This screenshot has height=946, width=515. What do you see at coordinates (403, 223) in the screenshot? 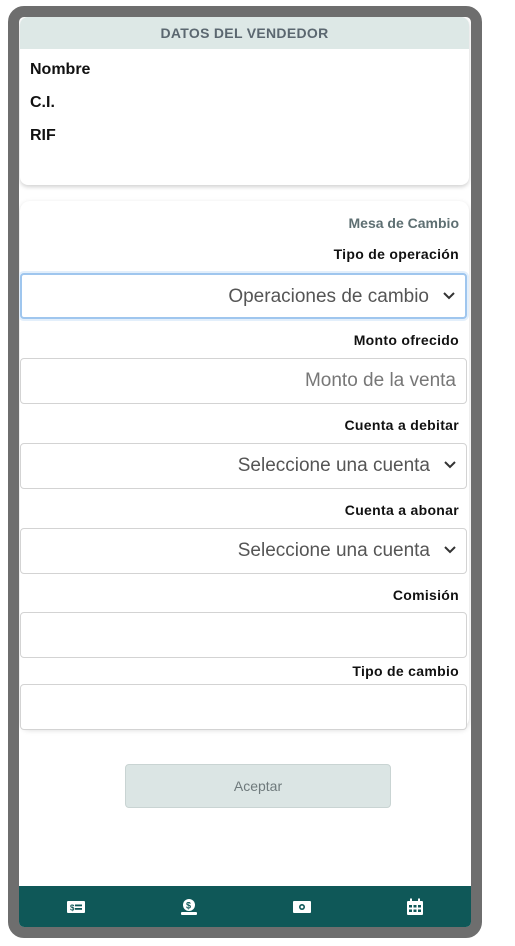
I see `section-title: Mesa de Cambio` at bounding box center [403, 223].